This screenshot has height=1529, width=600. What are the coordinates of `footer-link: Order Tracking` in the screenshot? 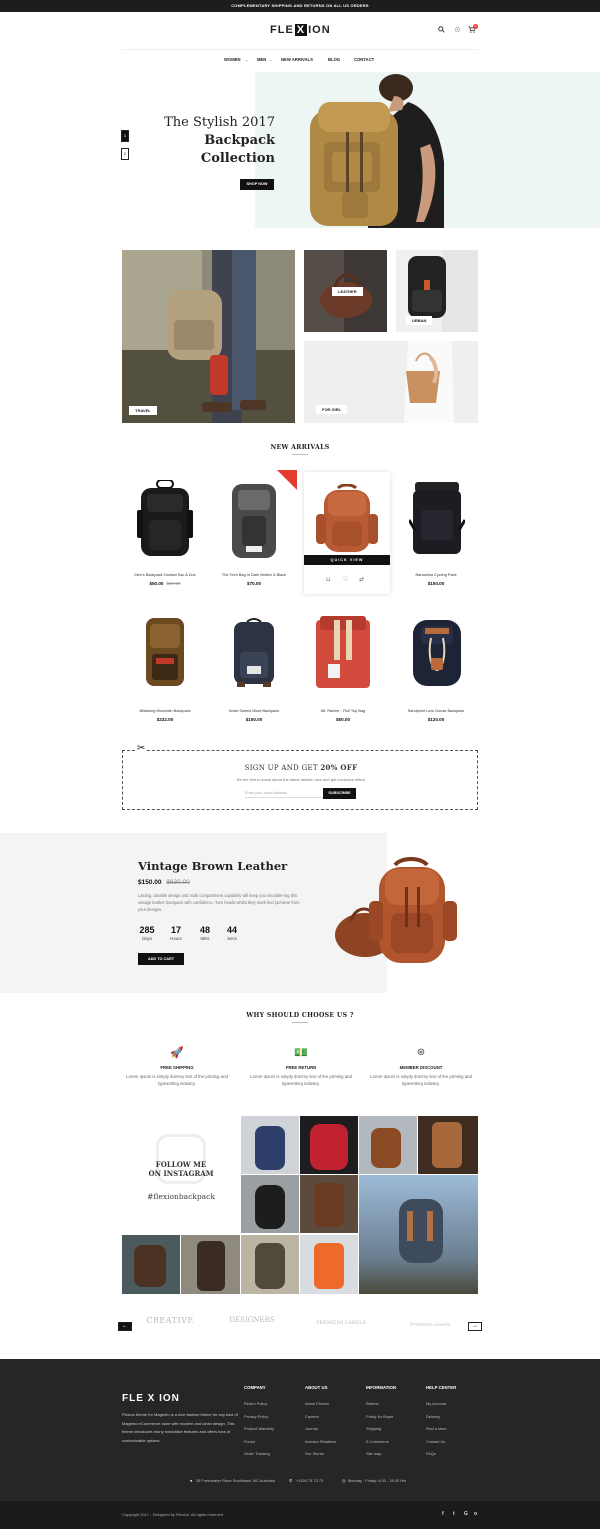 It's located at (259, 1454).